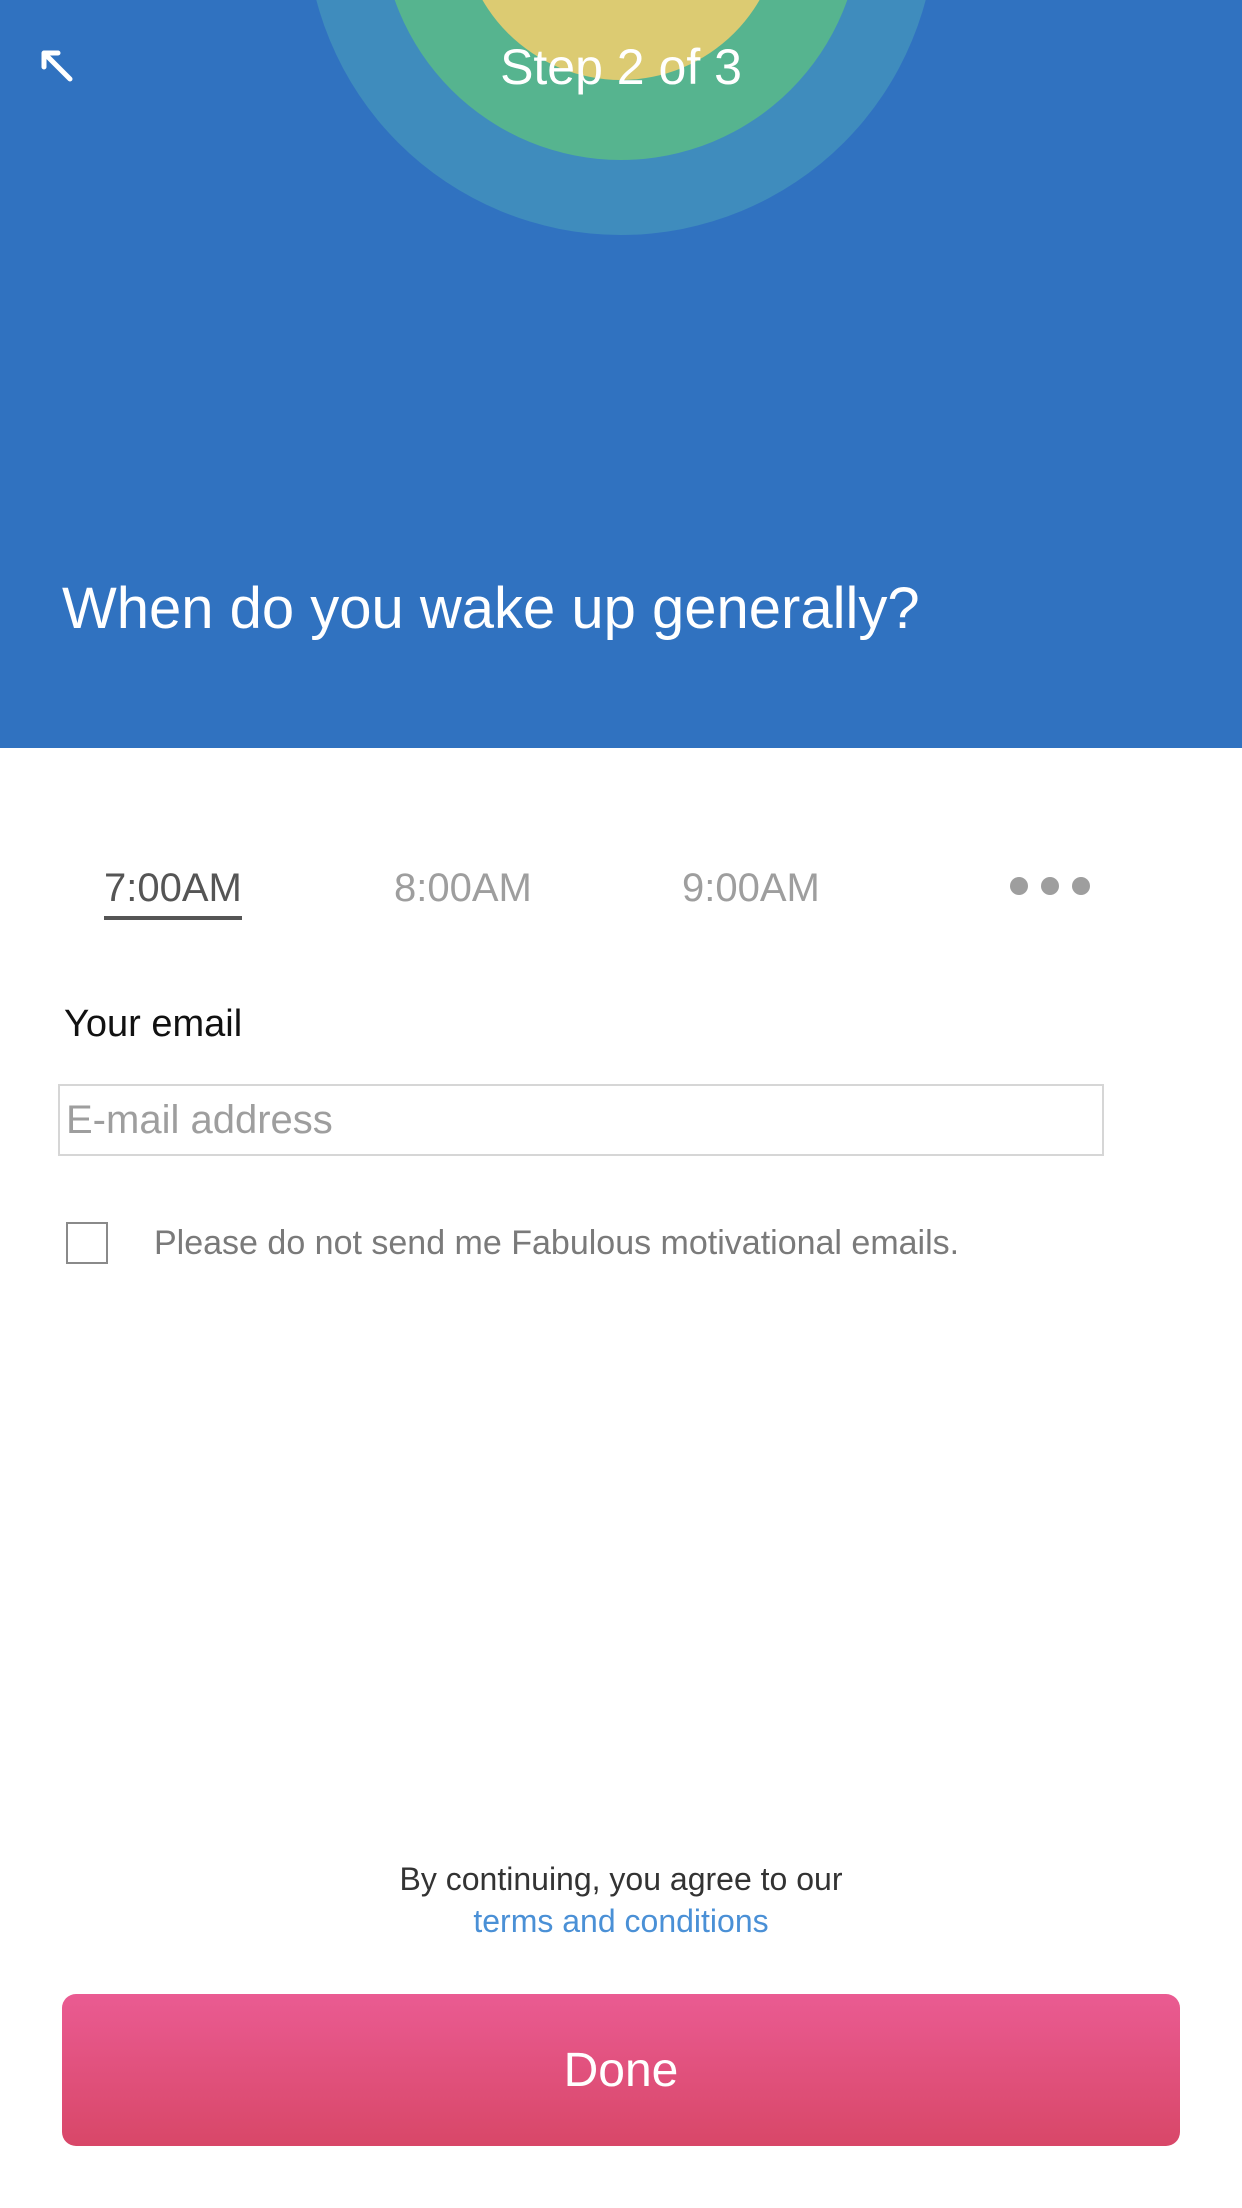 This screenshot has width=1242, height=2208. What do you see at coordinates (621, 2070) in the screenshot?
I see `done-button: Done` at bounding box center [621, 2070].